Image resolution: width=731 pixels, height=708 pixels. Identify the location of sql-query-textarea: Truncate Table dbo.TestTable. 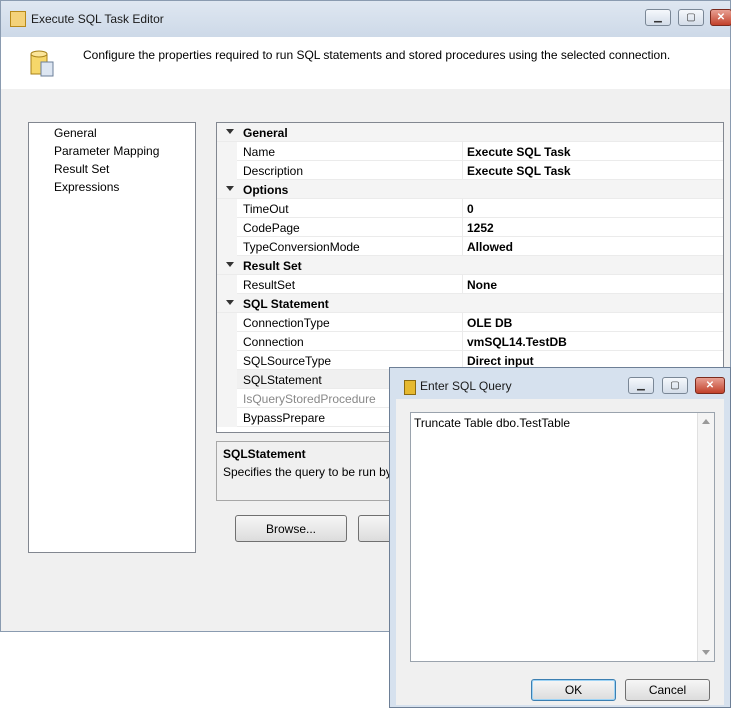
(562, 537).